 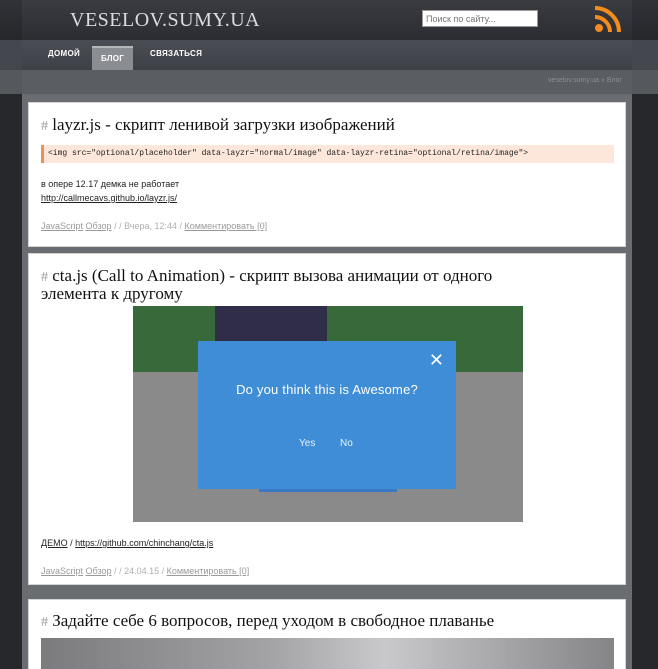 I want to click on breadcrumb: veselov.sumy.ua » Блог, so click(x=585, y=80).